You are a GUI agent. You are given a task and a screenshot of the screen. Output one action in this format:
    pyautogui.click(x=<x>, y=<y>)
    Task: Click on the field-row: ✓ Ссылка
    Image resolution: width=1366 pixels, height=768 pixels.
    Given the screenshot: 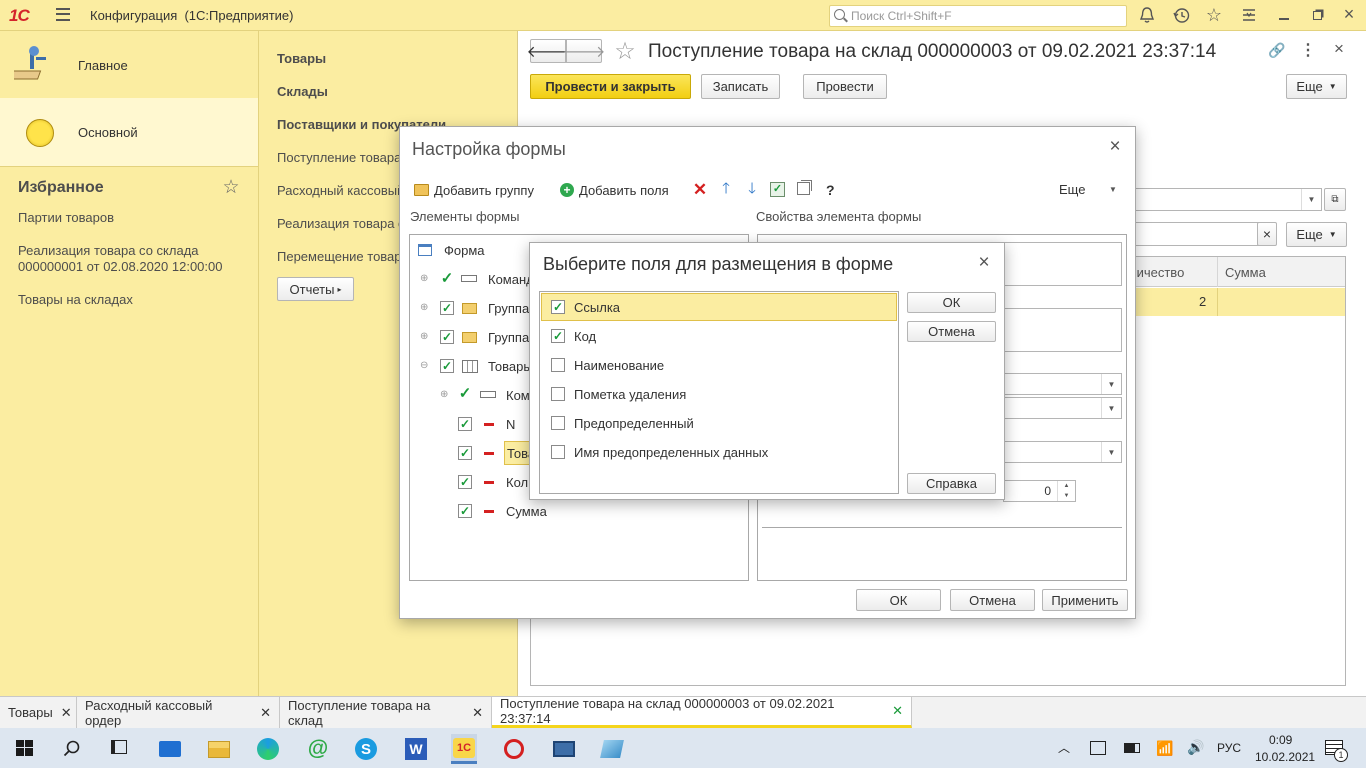 What is the action you would take?
    pyautogui.click(x=719, y=307)
    